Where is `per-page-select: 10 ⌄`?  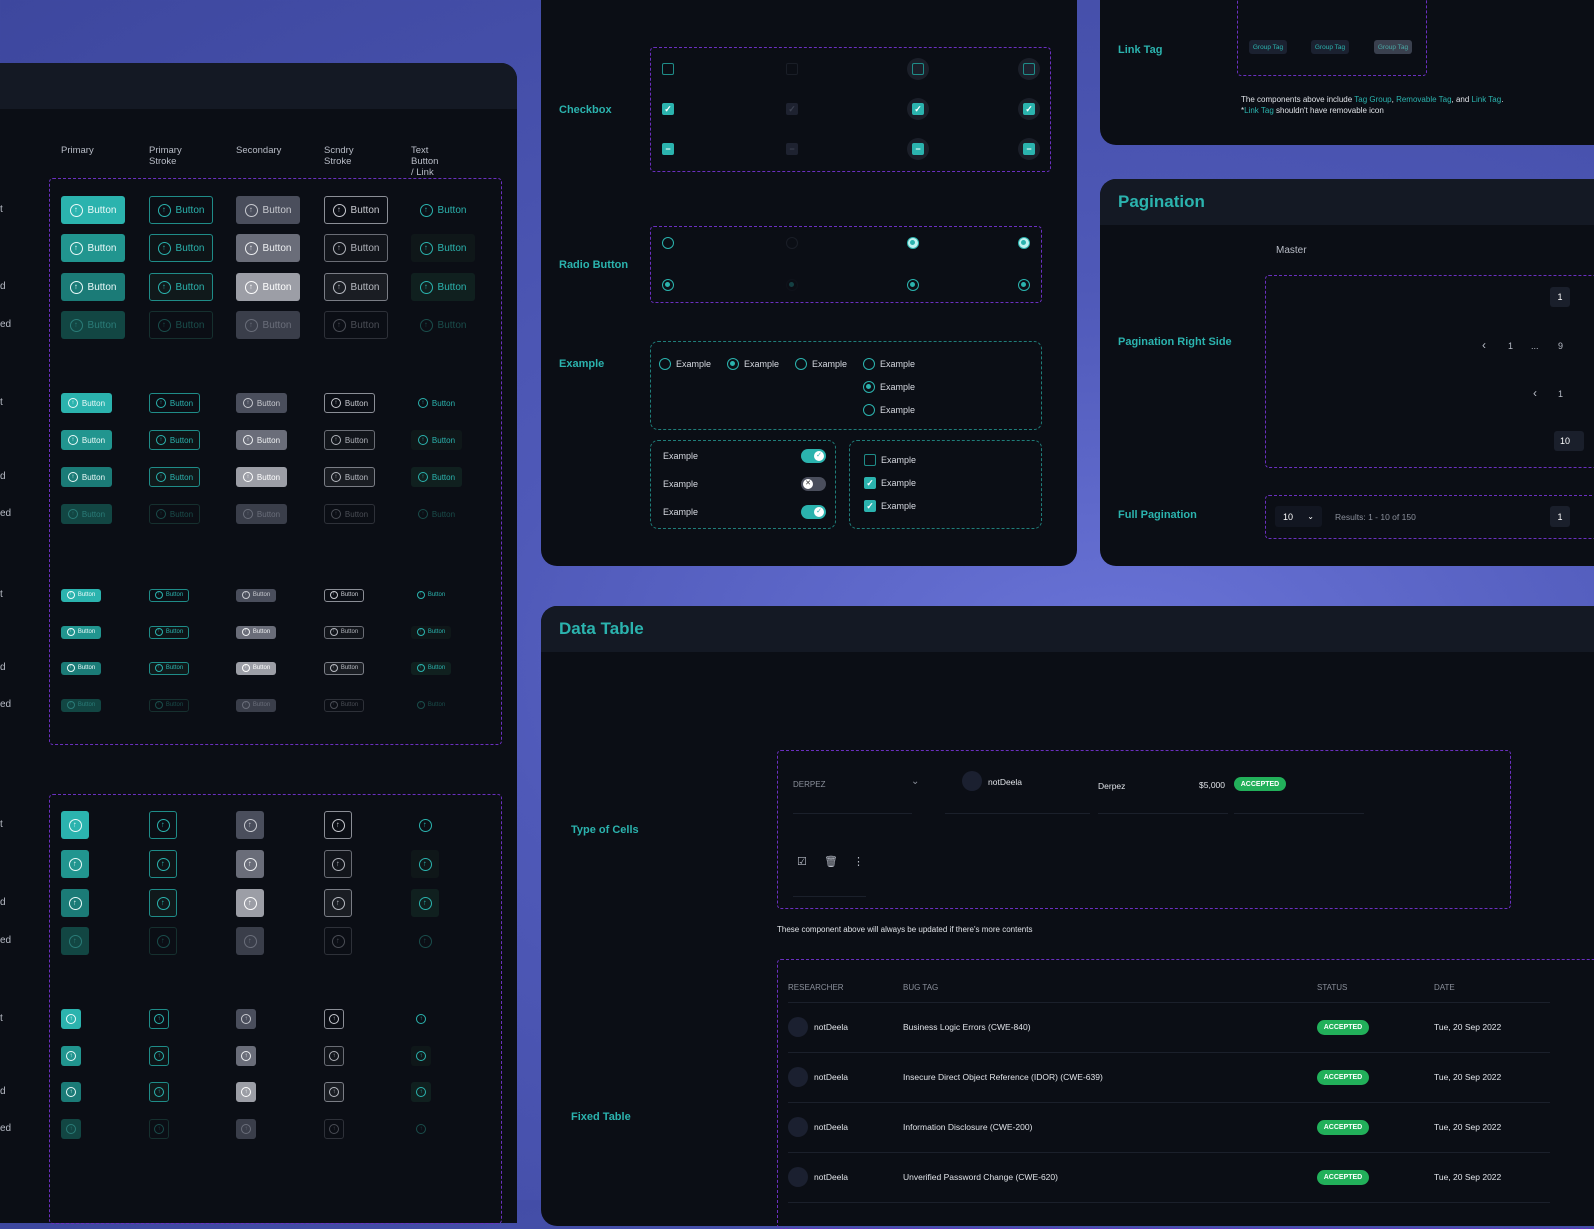 per-page-select: 10 ⌄ is located at coordinates (1298, 516).